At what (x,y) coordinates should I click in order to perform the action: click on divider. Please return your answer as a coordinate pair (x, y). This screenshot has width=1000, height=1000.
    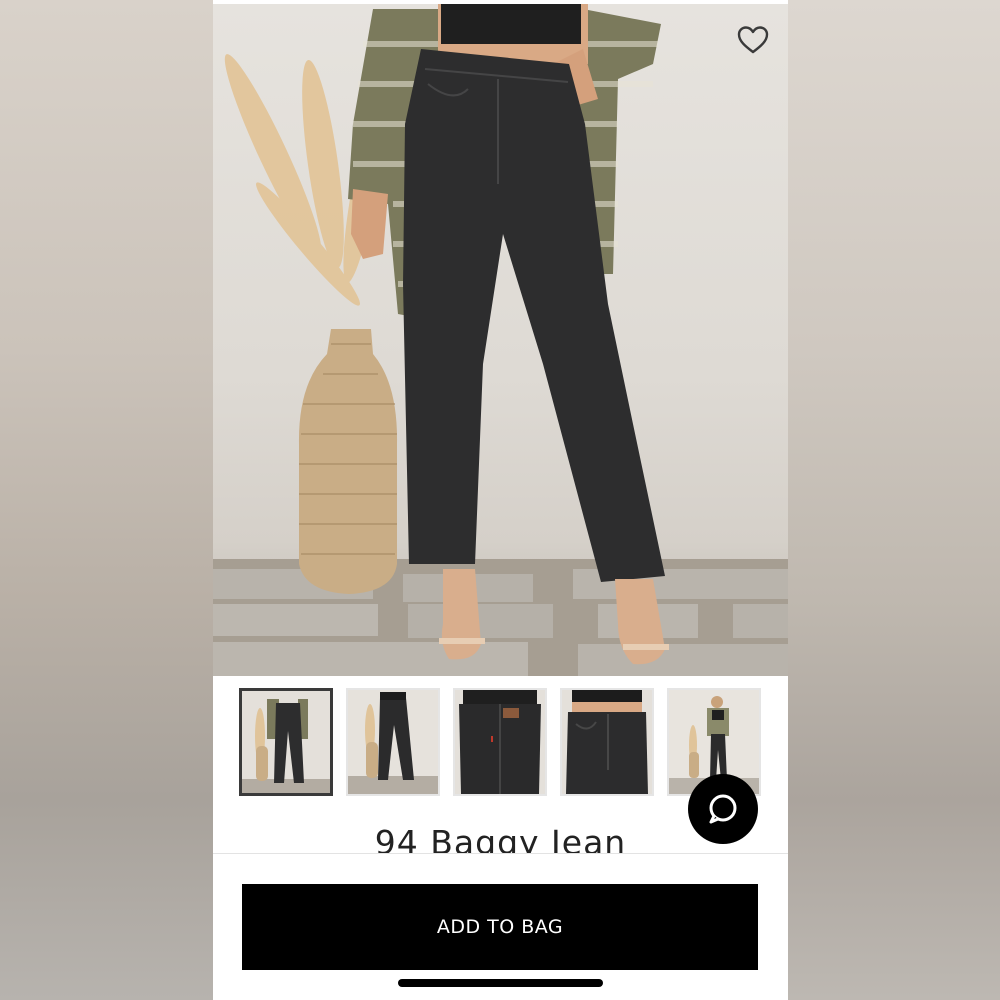
    Looking at the image, I should click on (500, 853).